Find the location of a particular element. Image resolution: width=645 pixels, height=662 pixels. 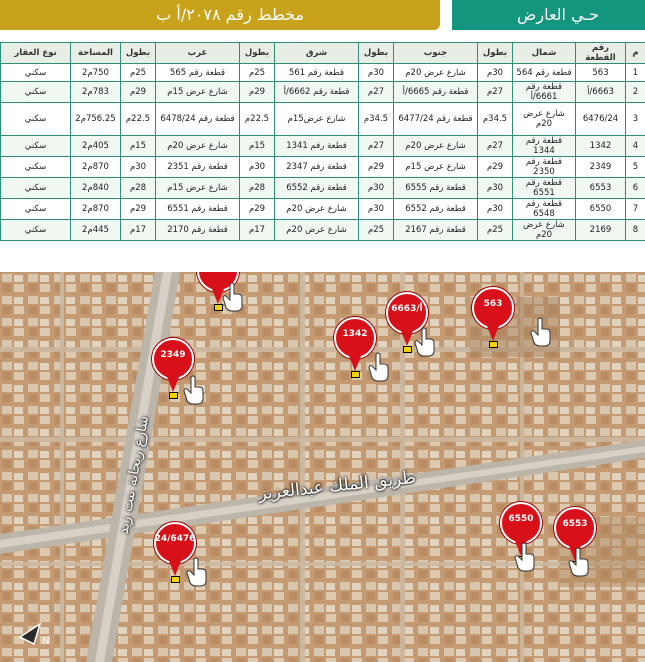

table-cell: 6476/24 is located at coordinates (600, 119).